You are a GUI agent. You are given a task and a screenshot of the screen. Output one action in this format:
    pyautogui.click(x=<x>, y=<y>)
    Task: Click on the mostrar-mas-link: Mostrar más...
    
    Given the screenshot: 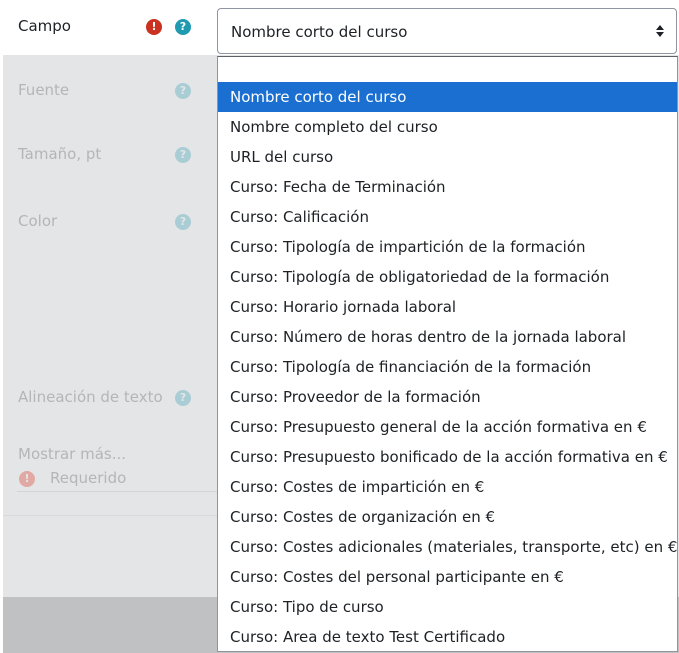 What is the action you would take?
    pyautogui.click(x=72, y=454)
    